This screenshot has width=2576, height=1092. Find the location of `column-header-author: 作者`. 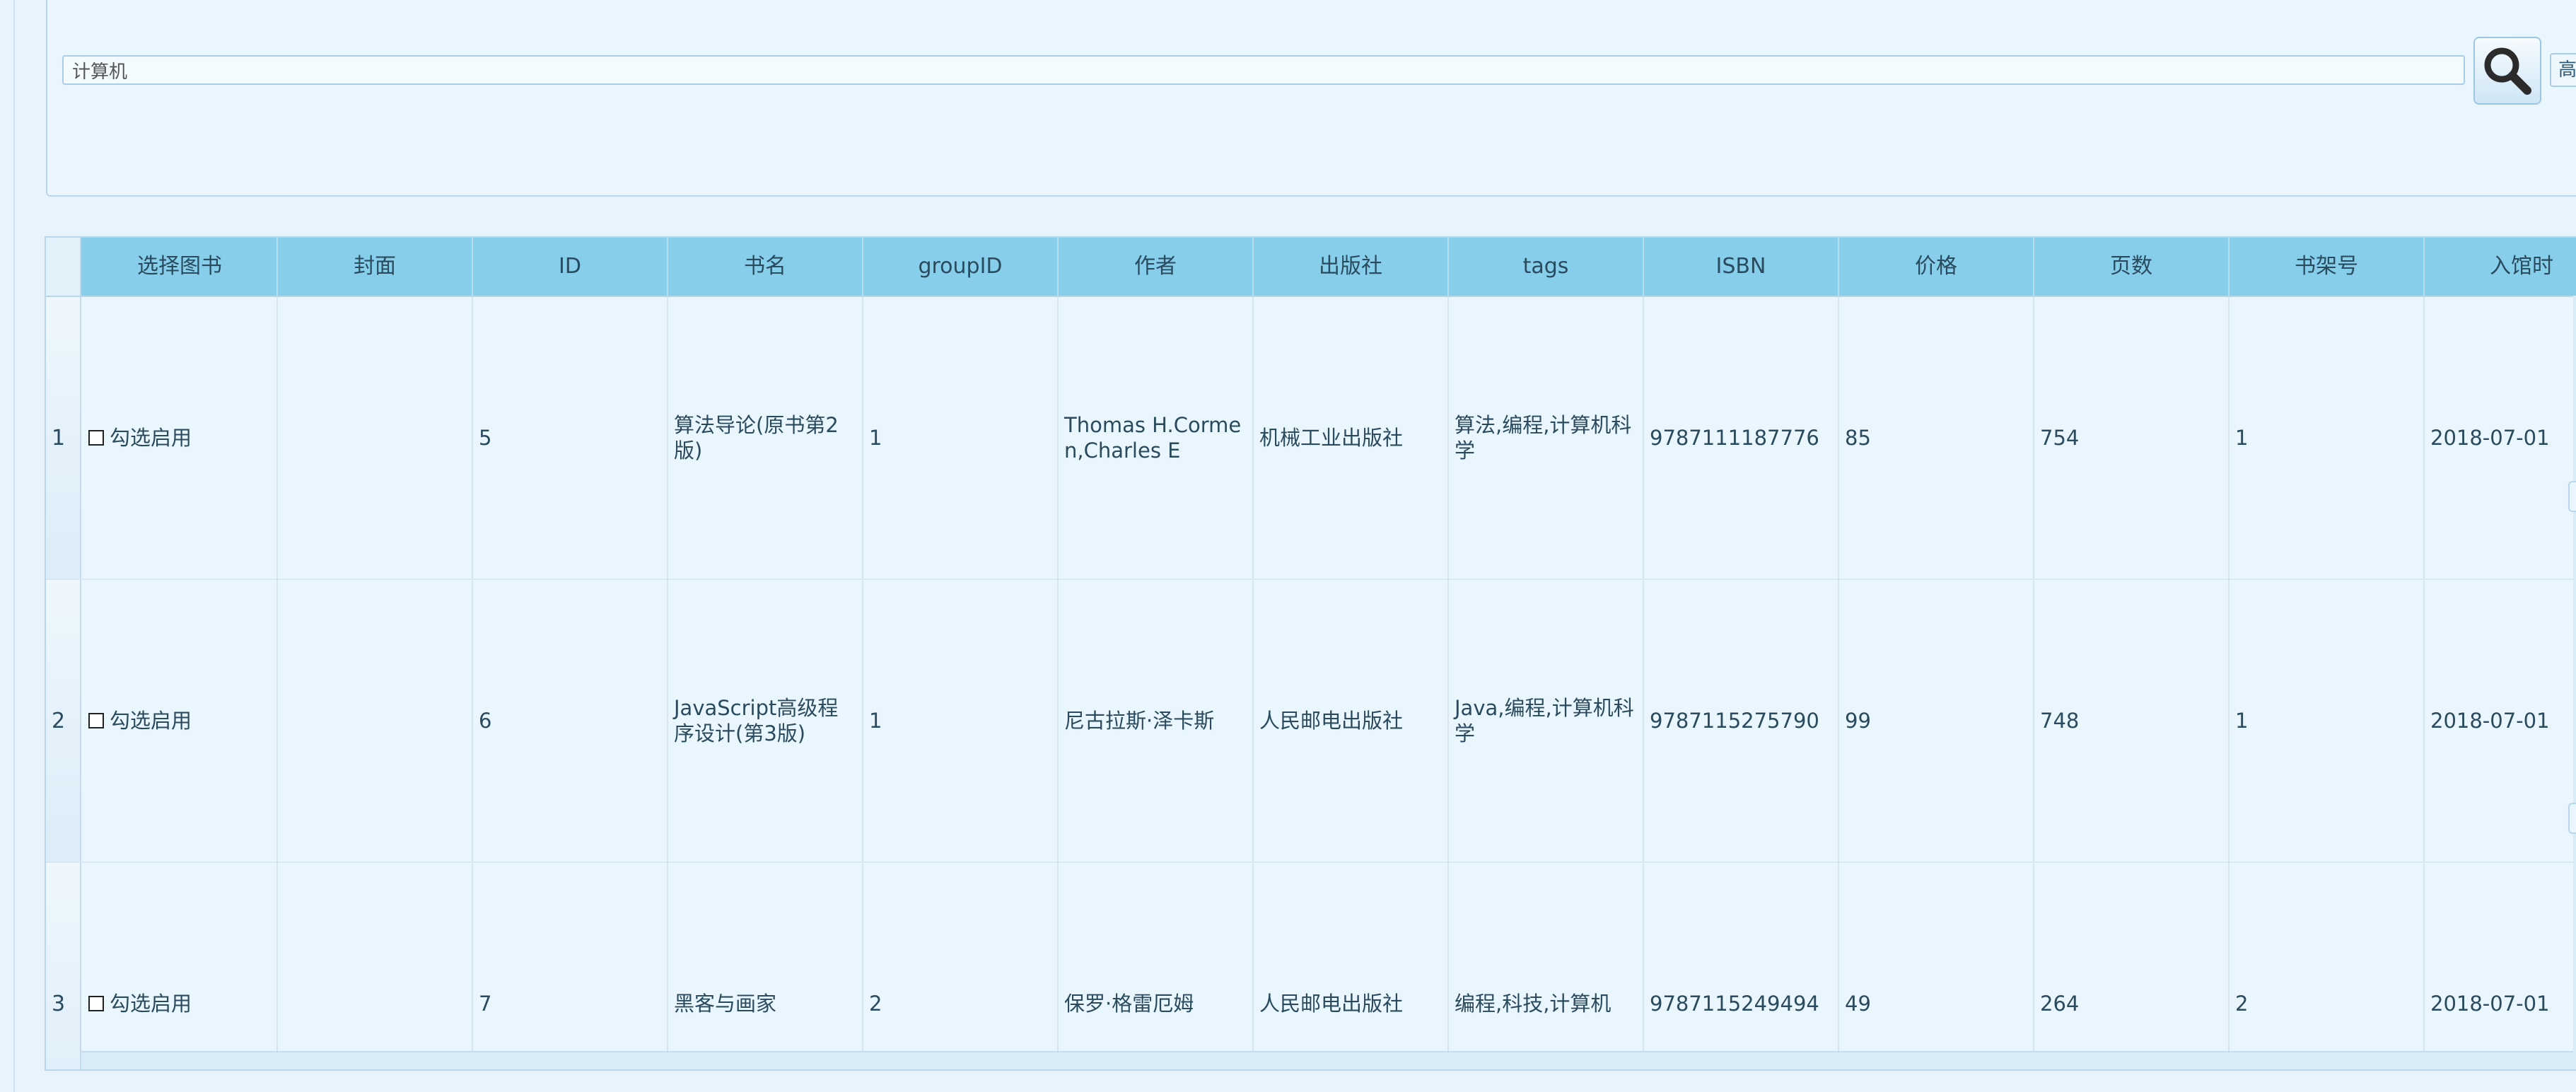

column-header-author: 作者 is located at coordinates (1156, 267).